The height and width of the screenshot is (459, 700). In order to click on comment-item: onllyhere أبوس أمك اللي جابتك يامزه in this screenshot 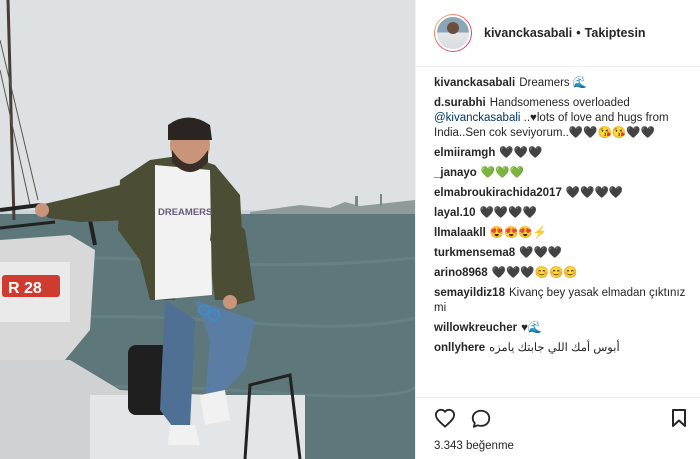, I will do `click(563, 348)`.